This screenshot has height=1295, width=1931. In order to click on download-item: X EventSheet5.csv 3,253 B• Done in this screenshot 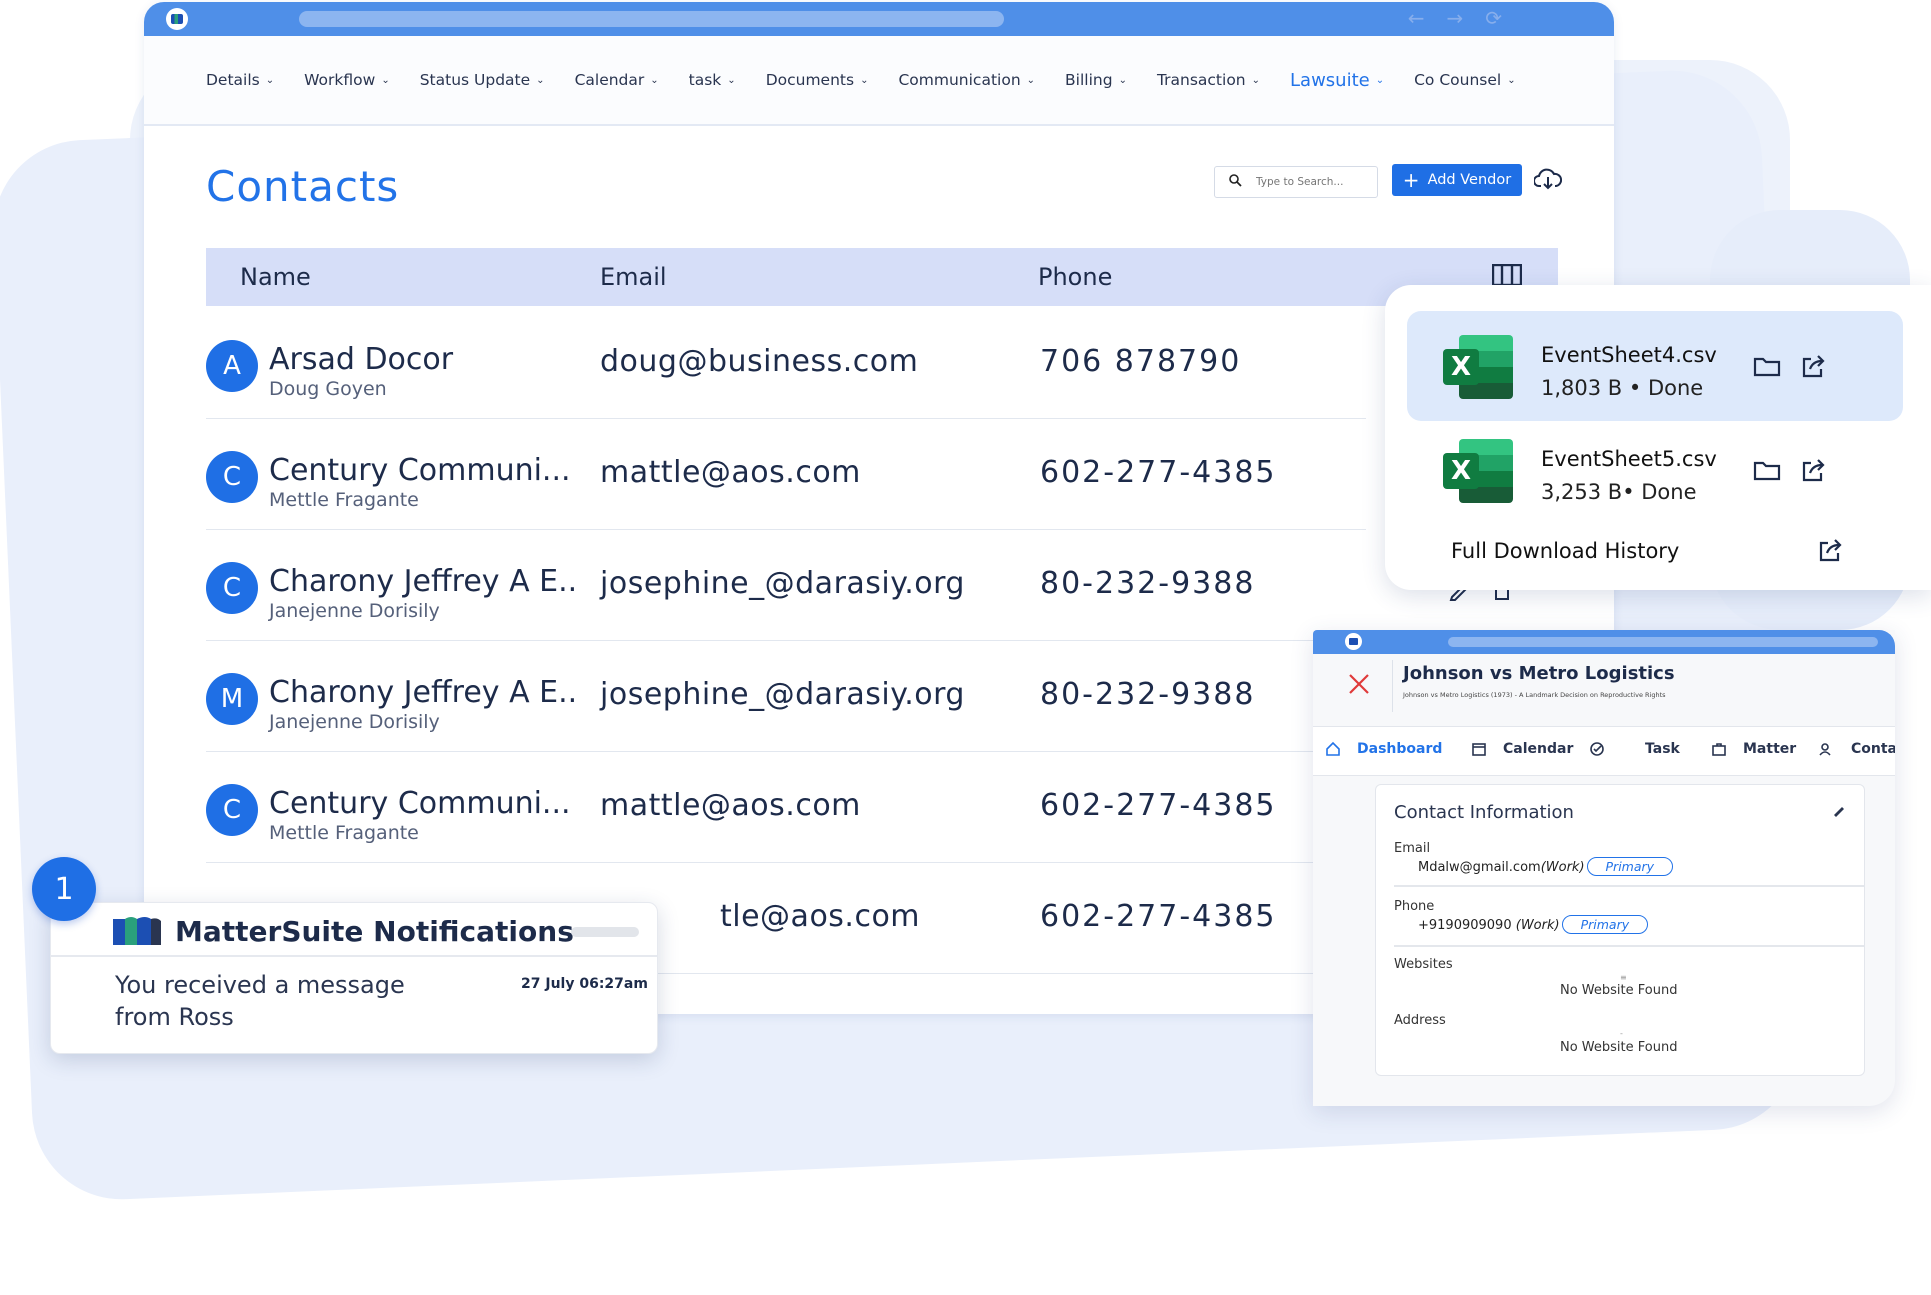, I will do `click(1655, 470)`.